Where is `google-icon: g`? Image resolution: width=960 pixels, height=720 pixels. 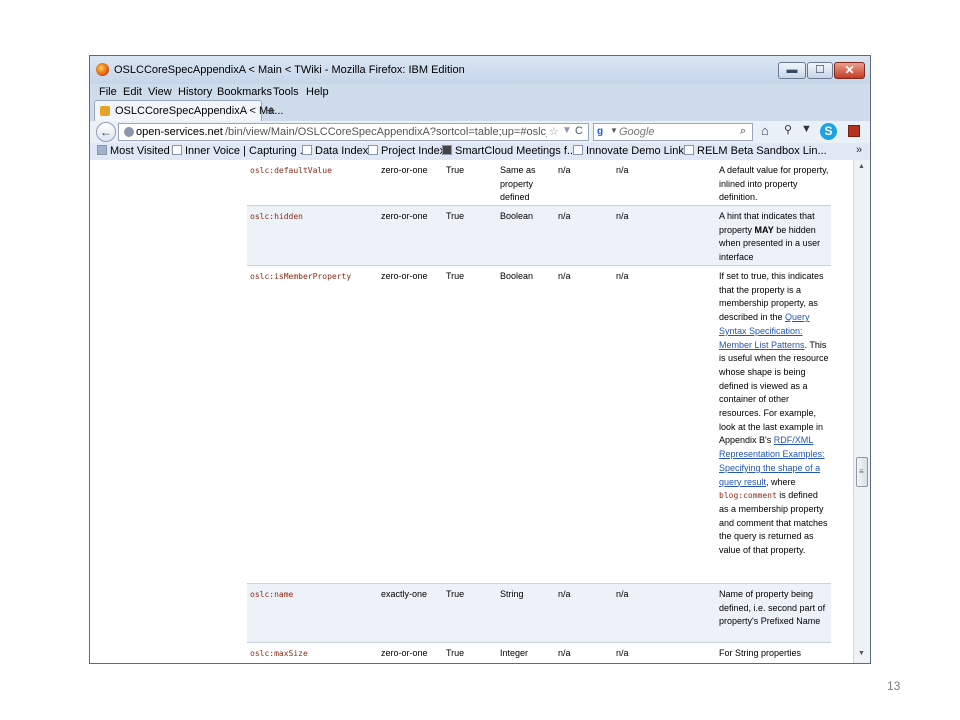
google-icon: g is located at coordinates (602, 131).